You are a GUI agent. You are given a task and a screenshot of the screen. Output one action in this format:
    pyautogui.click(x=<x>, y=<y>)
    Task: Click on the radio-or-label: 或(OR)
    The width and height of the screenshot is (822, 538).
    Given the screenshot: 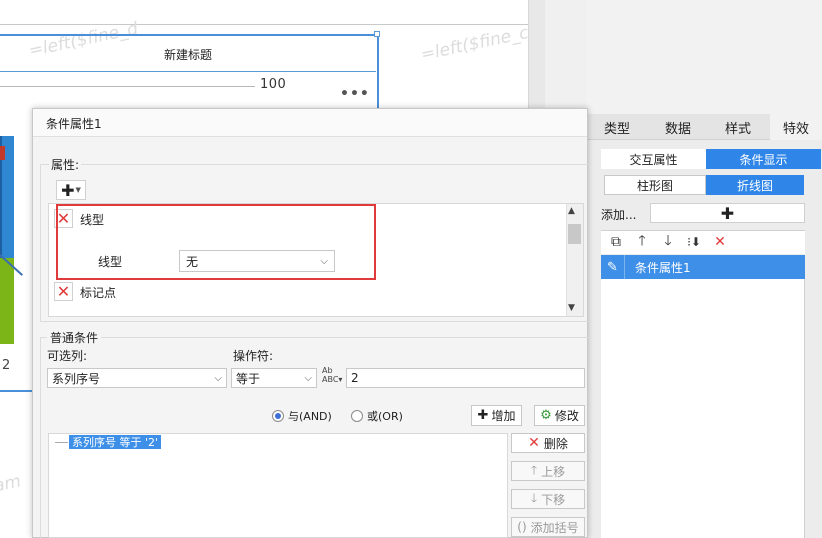 What is the action you would take?
    pyautogui.click(x=385, y=416)
    